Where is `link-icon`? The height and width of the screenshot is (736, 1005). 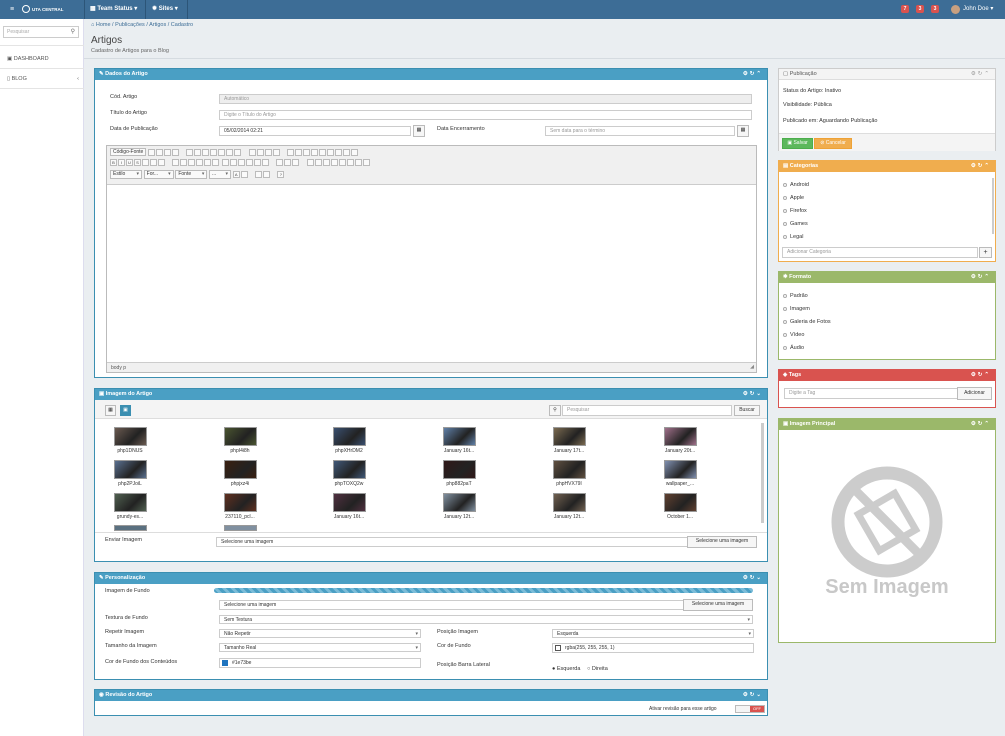 link-icon is located at coordinates (280, 162).